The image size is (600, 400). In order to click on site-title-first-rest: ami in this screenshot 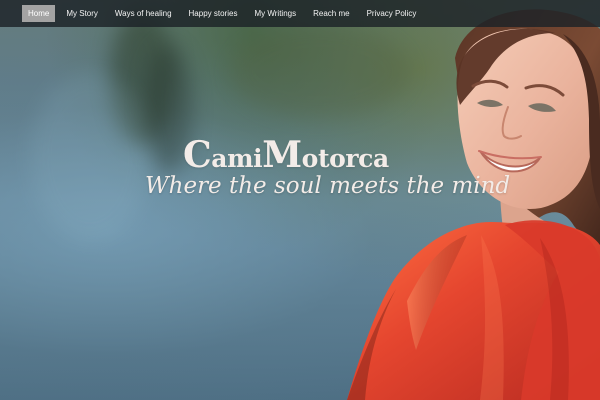, I will do `click(237, 159)`.